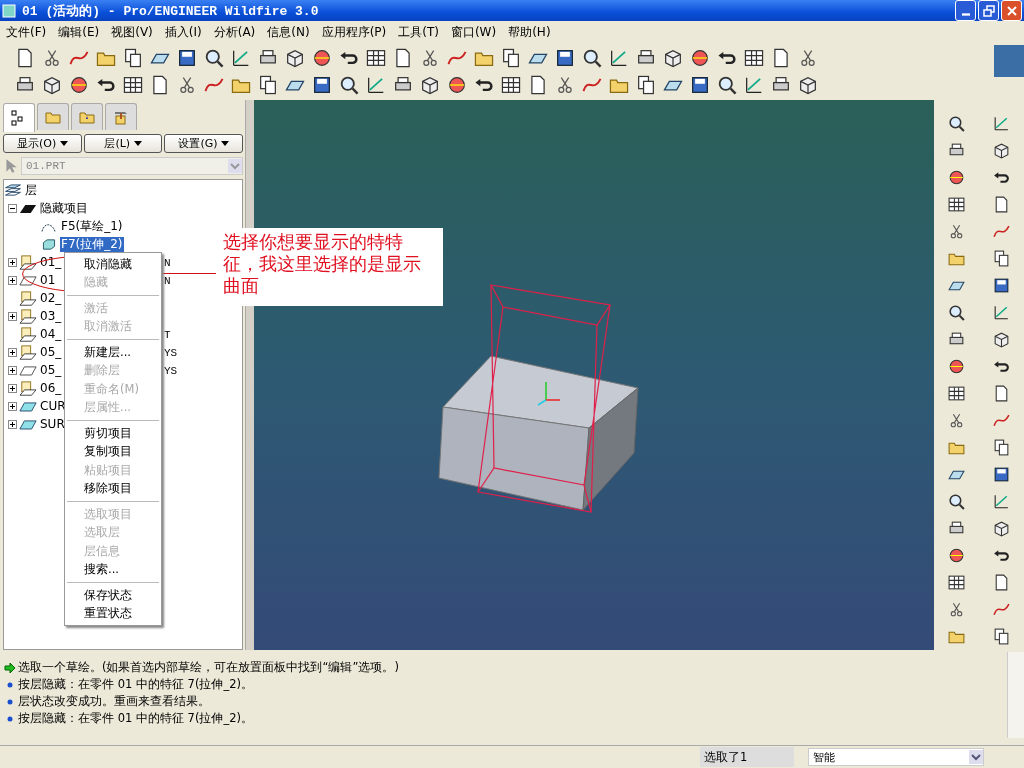  What do you see at coordinates (113, 613) in the screenshot?
I see `menu-item: 重置状态` at bounding box center [113, 613].